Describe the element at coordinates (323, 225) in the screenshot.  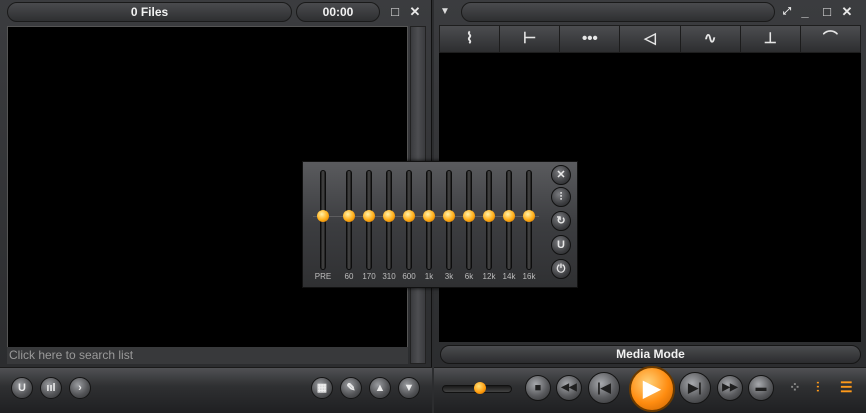
I see `eq-band-pre: PRE` at that location.